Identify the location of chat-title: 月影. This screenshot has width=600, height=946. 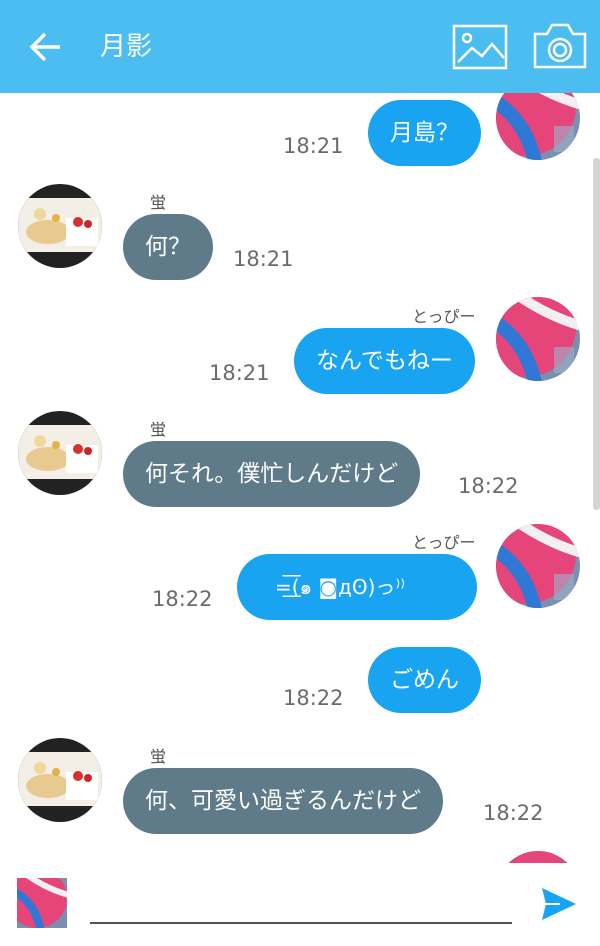
(126, 47).